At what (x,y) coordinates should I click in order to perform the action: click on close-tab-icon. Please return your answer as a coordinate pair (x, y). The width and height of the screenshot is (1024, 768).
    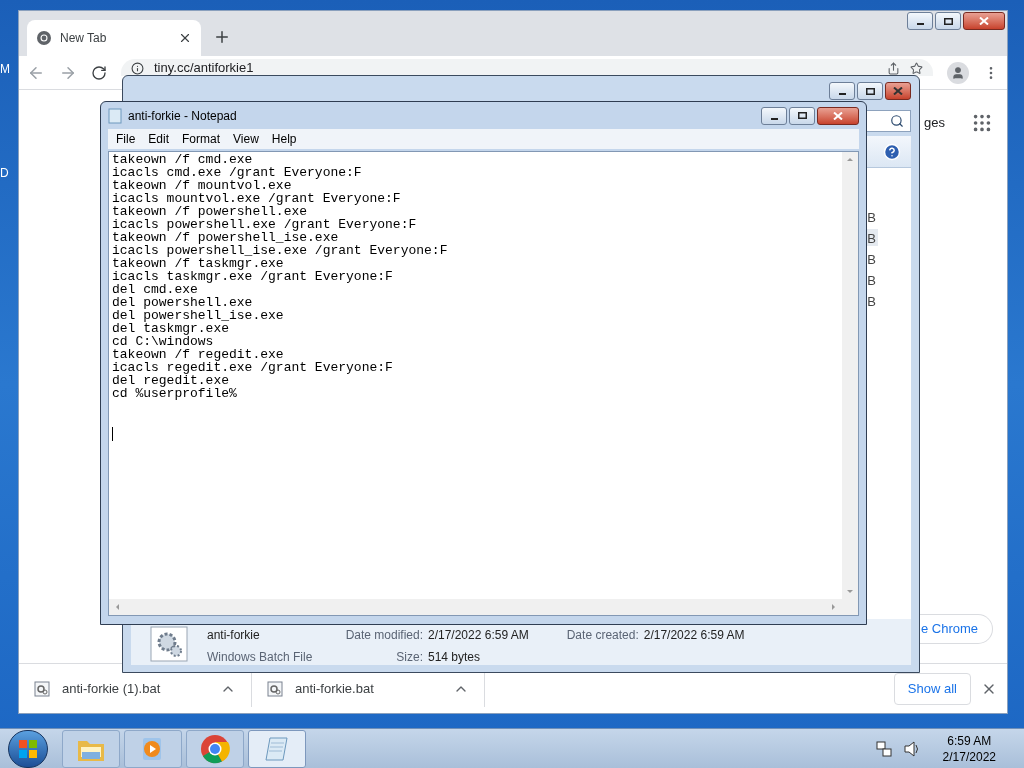
    Looking at the image, I should click on (185, 38).